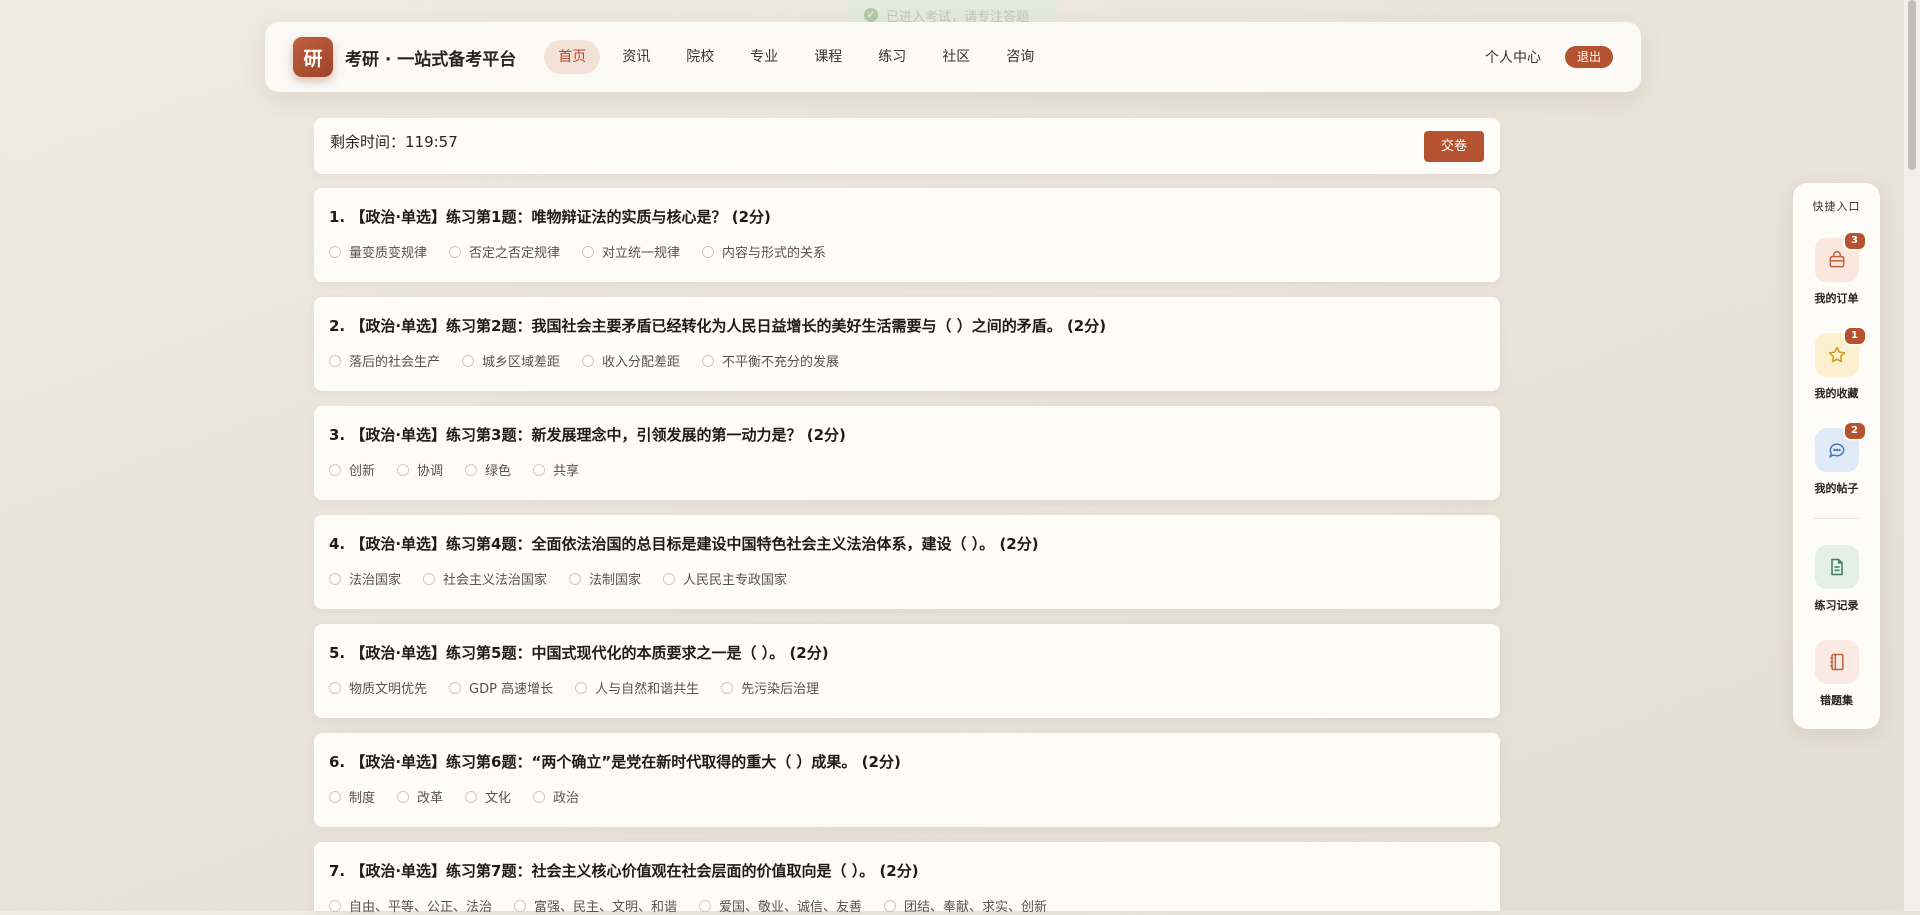  Describe the element at coordinates (907, 578) in the screenshot. I see `question-options: 法治国家 社会主义法治国家 法制国家 人民民主专政国家` at that location.